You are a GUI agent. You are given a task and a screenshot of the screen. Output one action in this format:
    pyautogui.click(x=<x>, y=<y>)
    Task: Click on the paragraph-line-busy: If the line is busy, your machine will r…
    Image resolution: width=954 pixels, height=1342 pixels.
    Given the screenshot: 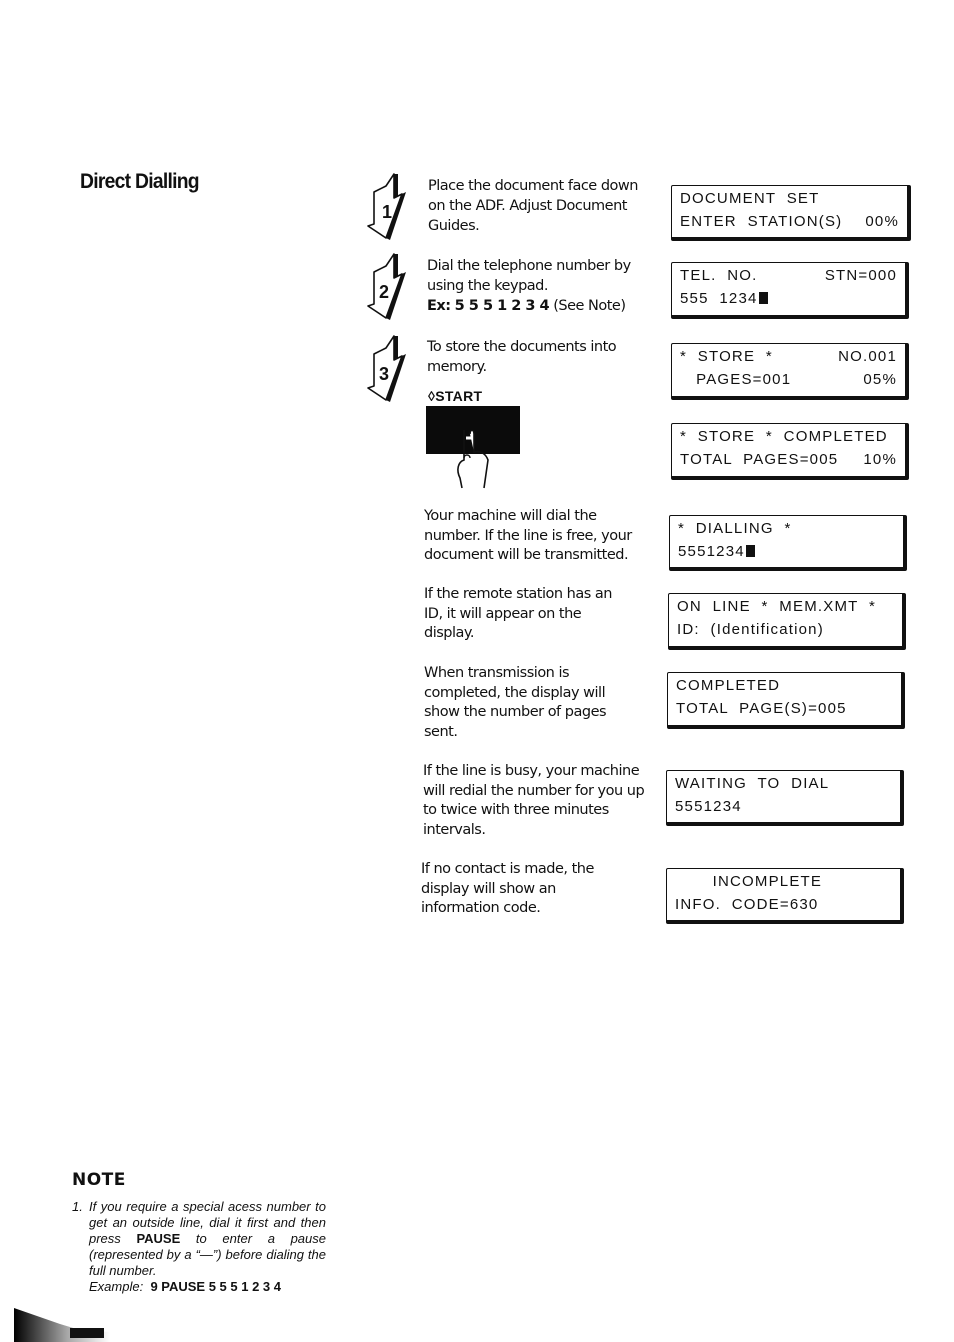 What is the action you would take?
    pyautogui.click(x=534, y=800)
    